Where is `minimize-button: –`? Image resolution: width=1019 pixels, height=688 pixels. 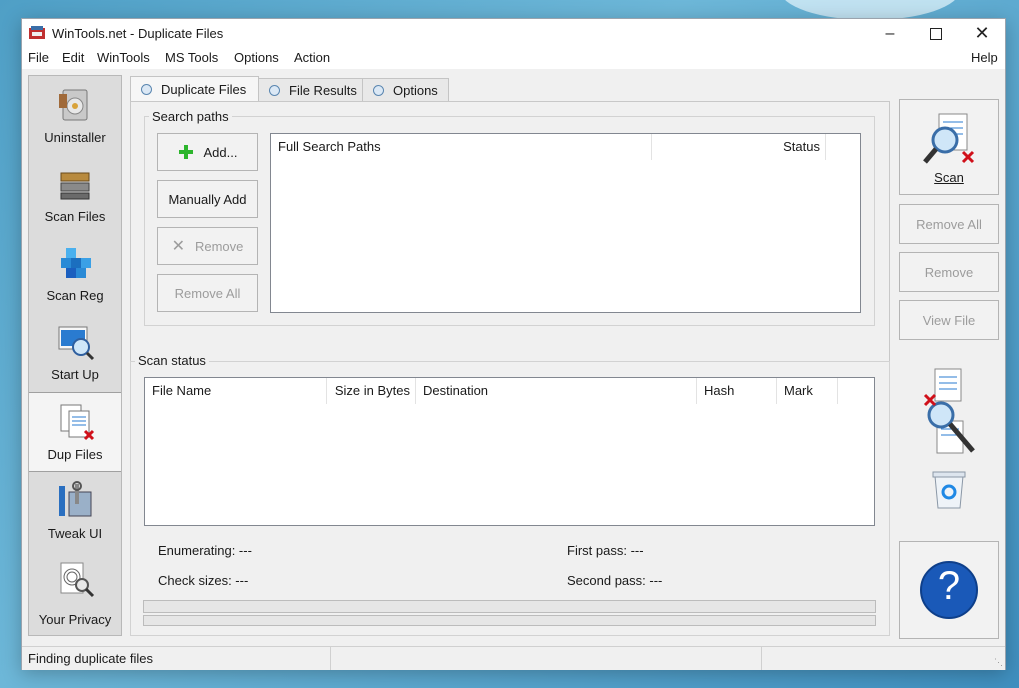
minimize-button: – is located at coordinates (890, 33).